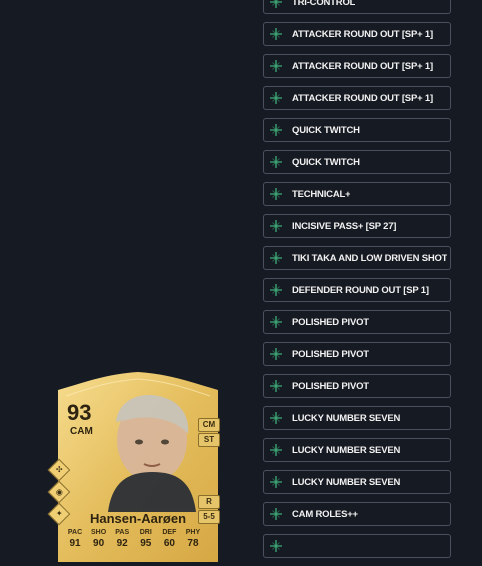 The image size is (482, 566). What do you see at coordinates (169, 532) in the screenshot?
I see `stat-label: DEF` at bounding box center [169, 532].